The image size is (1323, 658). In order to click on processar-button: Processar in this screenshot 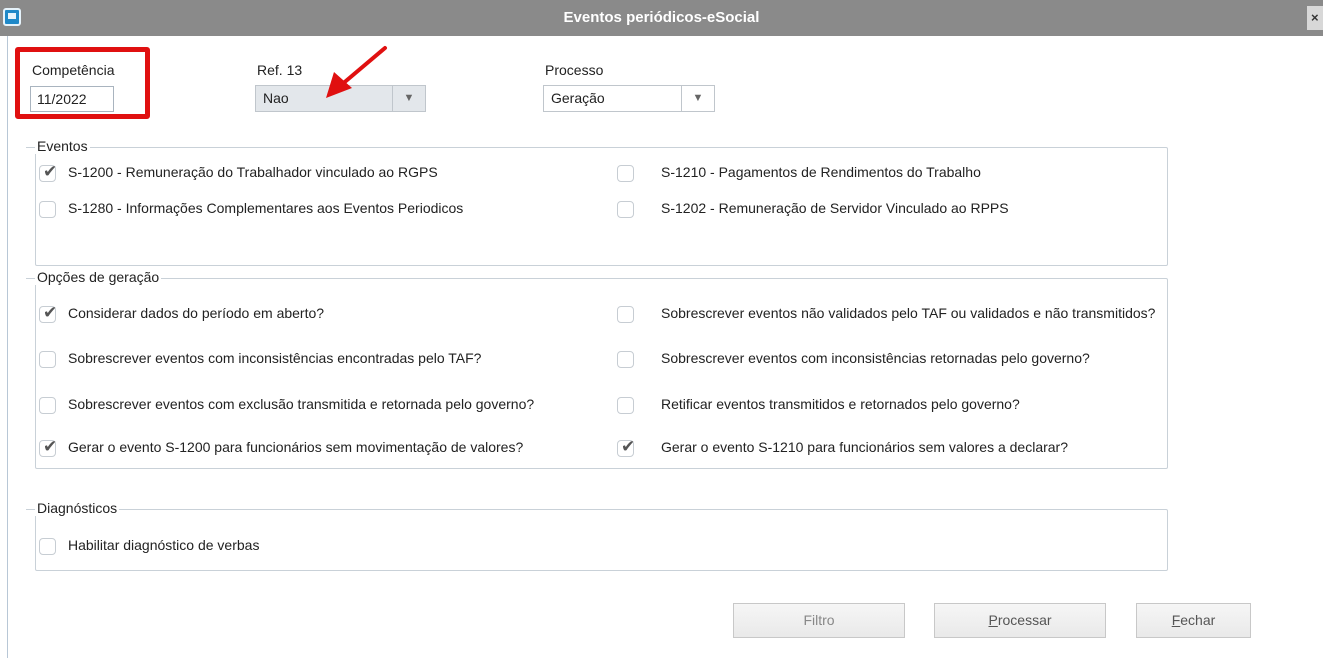, I will do `click(1020, 620)`.